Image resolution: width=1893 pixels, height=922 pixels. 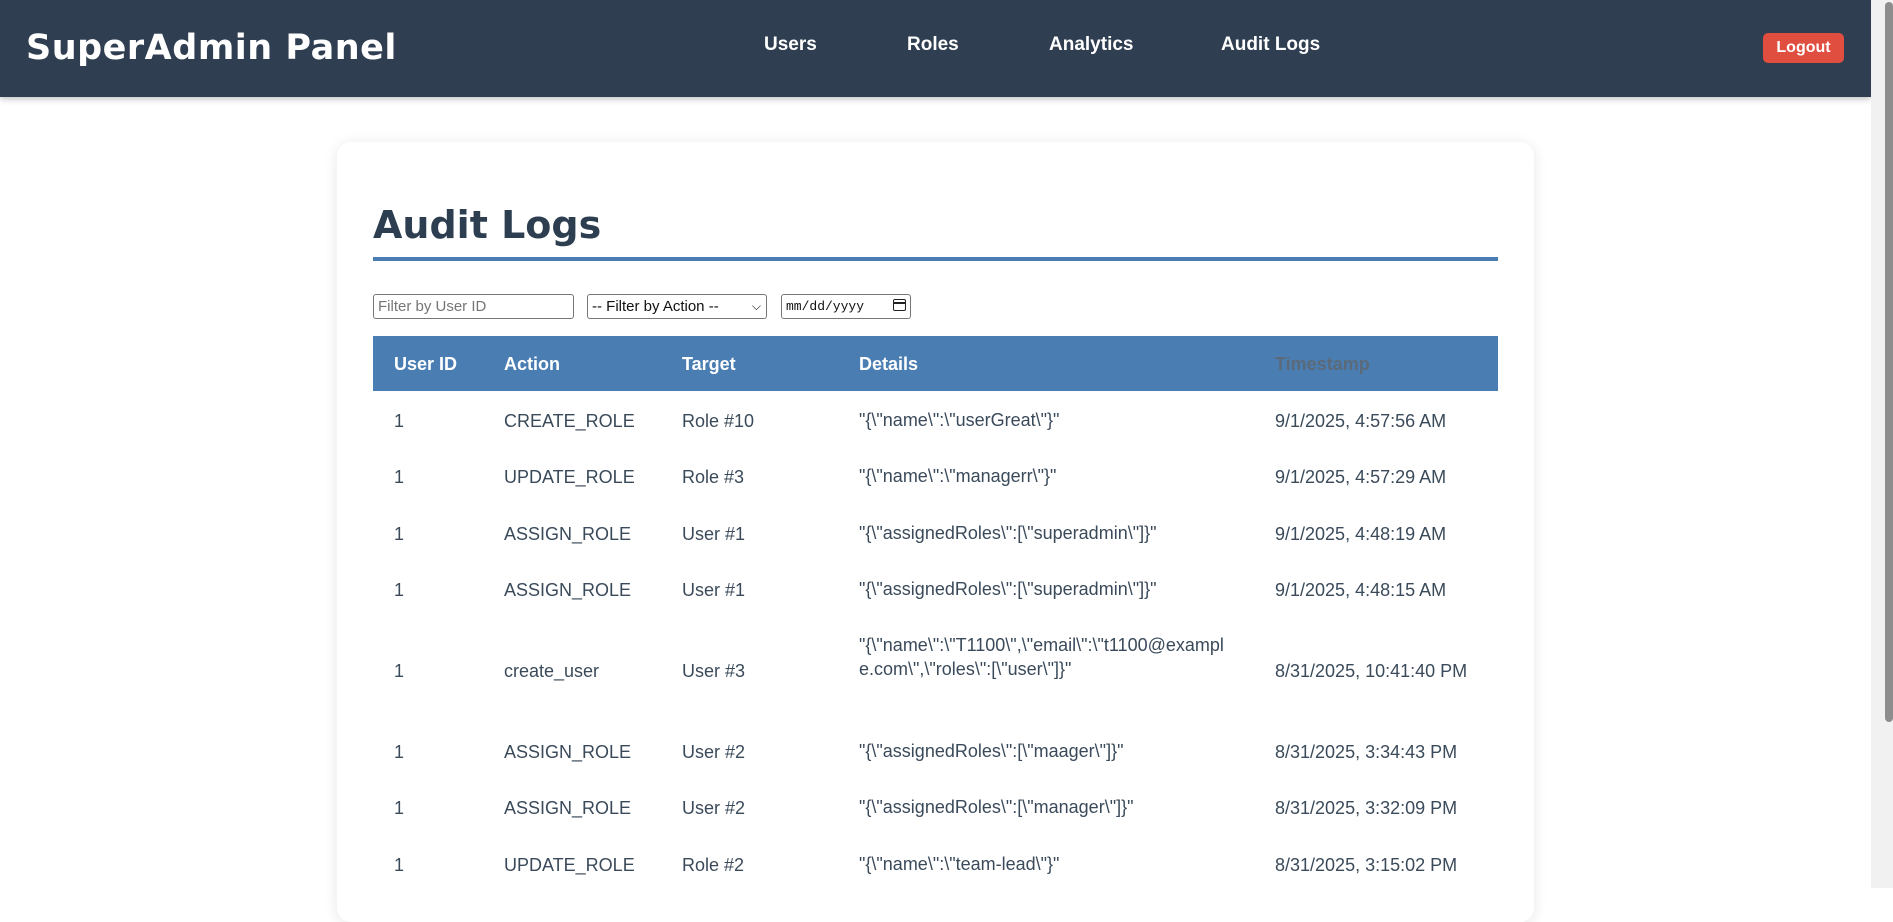 I want to click on cell-details: "{\"assignedRoles\":[\"maager\"]}", so click(x=991, y=751).